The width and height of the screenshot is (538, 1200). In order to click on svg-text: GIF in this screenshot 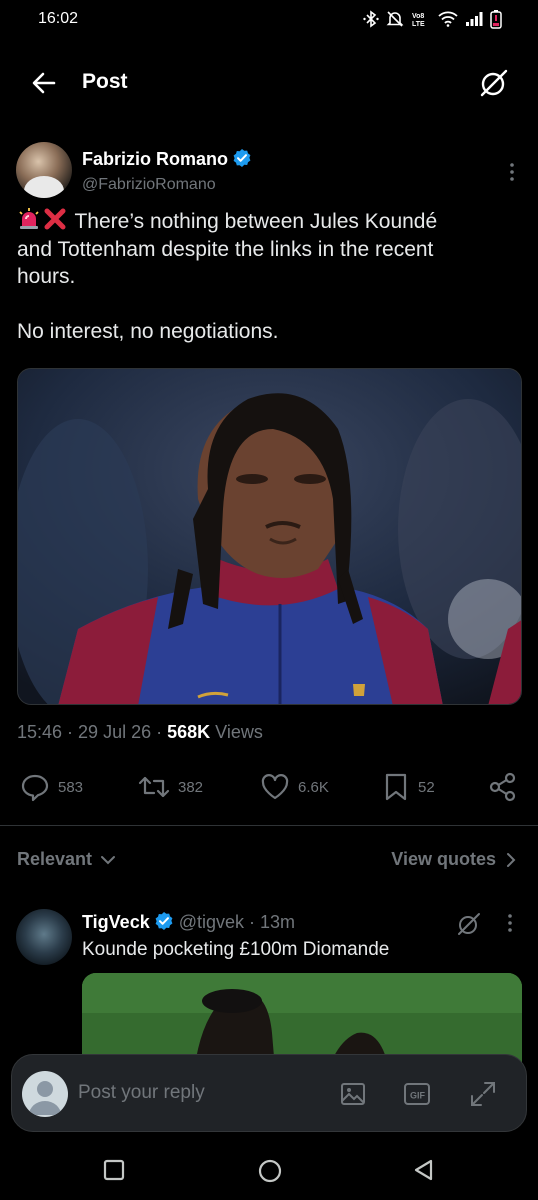, I will do `click(418, 1096)`.